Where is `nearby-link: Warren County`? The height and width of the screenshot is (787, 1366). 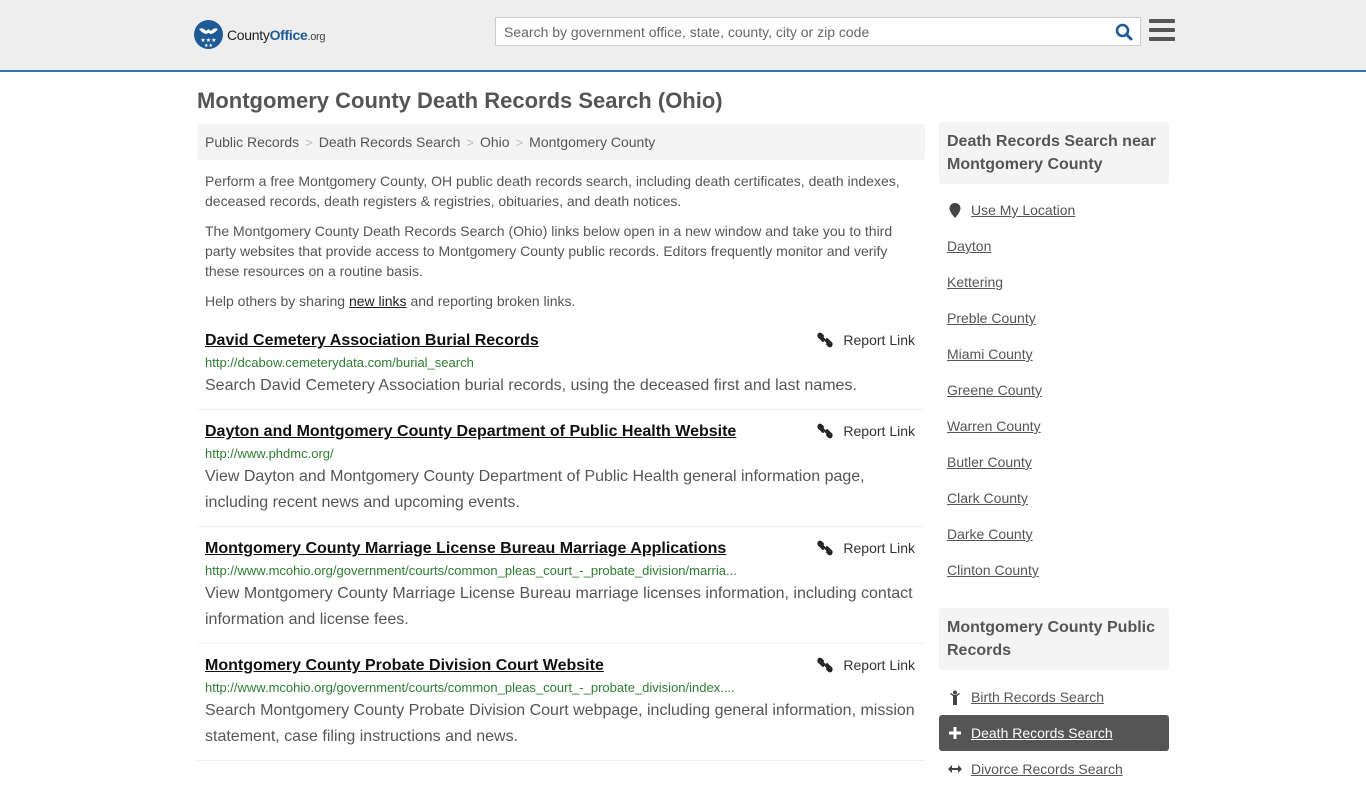 nearby-link: Warren County is located at coordinates (994, 426).